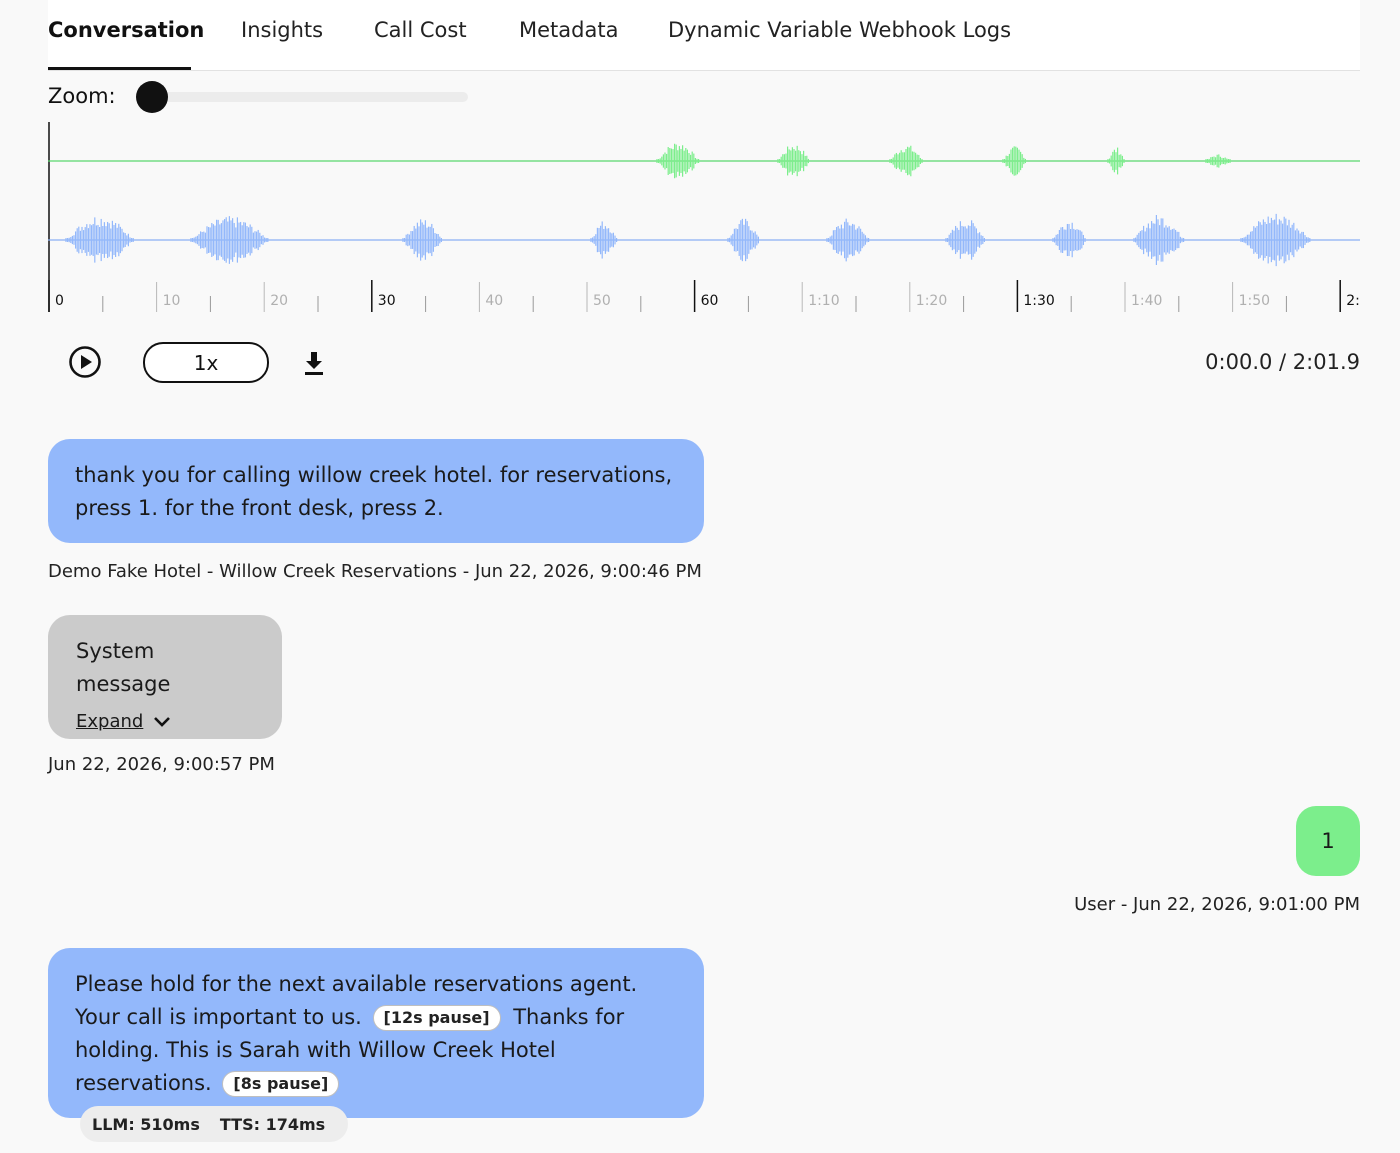 The width and height of the screenshot is (1400, 1153). Describe the element at coordinates (279, 301) in the screenshot. I see `ruler-tick-label: 20` at that location.